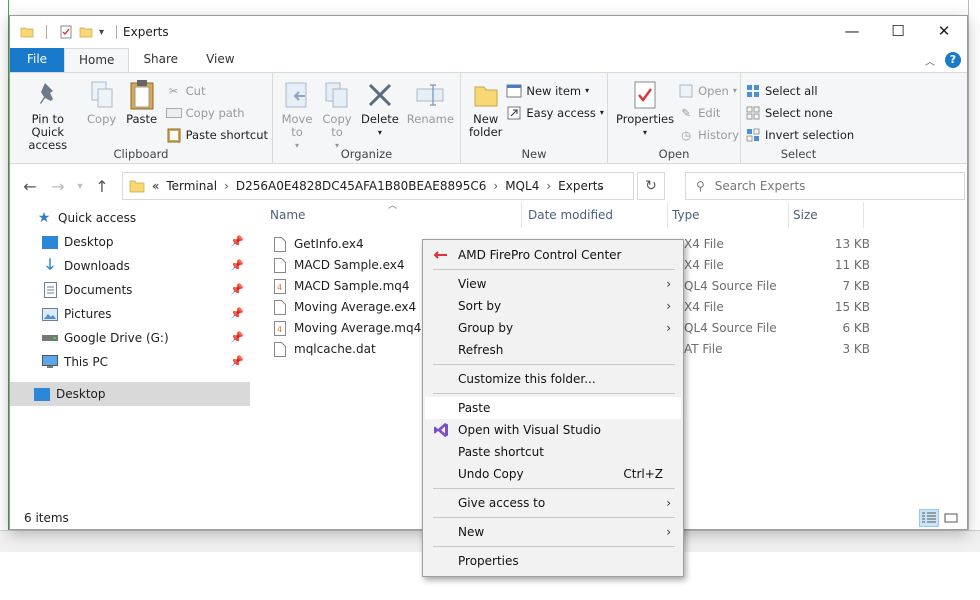  Describe the element at coordinates (553, 452) in the screenshot. I see `menu-item-paste-shortcut: Paste shortcut` at that location.